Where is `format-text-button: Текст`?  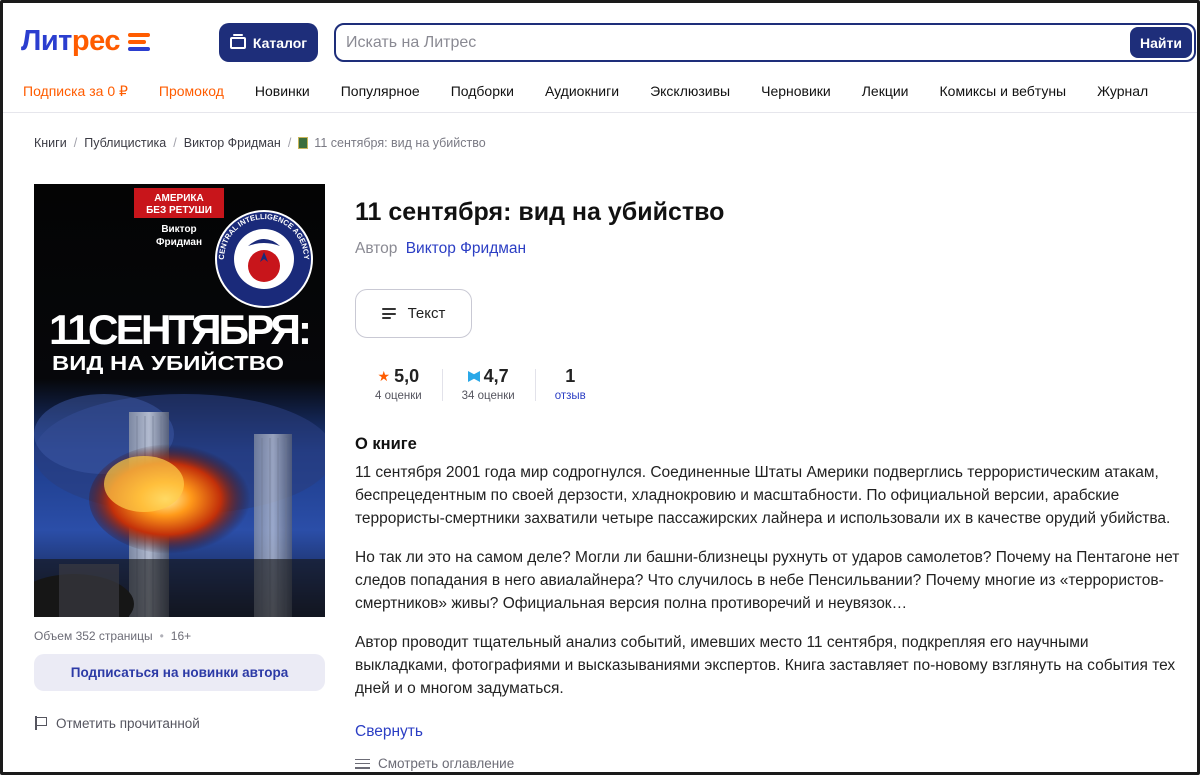
format-text-button: Текст is located at coordinates (413, 313).